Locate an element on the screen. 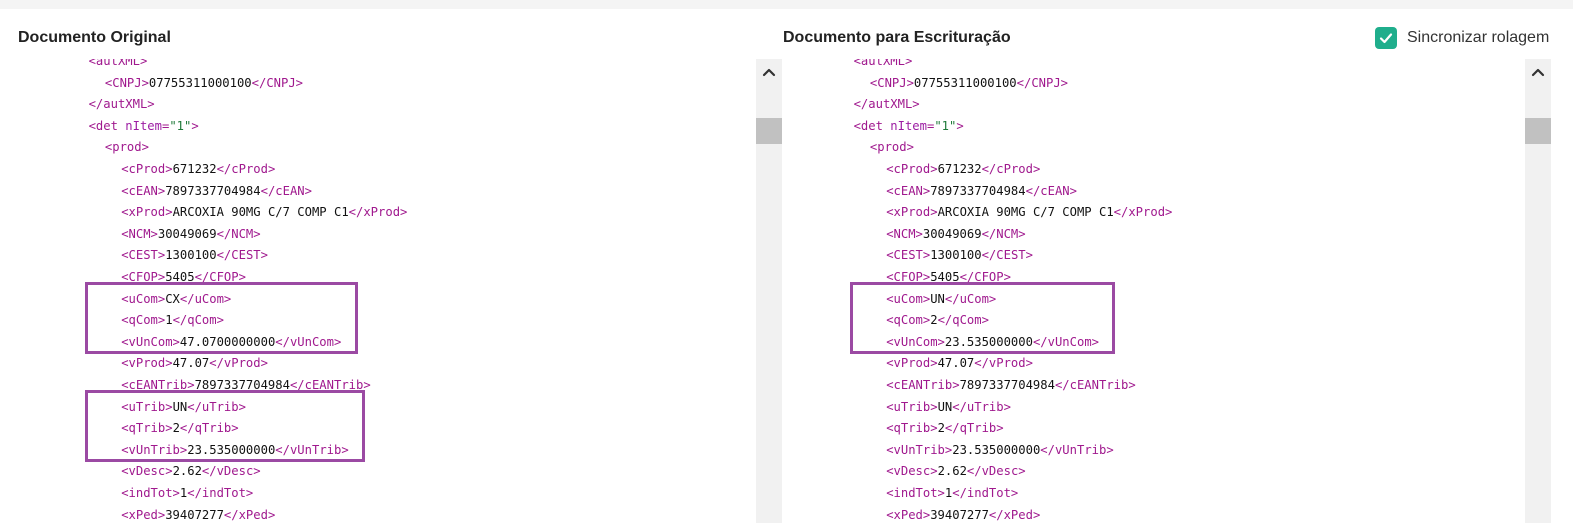  xml-line: <cProd>671232</cProd> is located at coordinates (963, 169).